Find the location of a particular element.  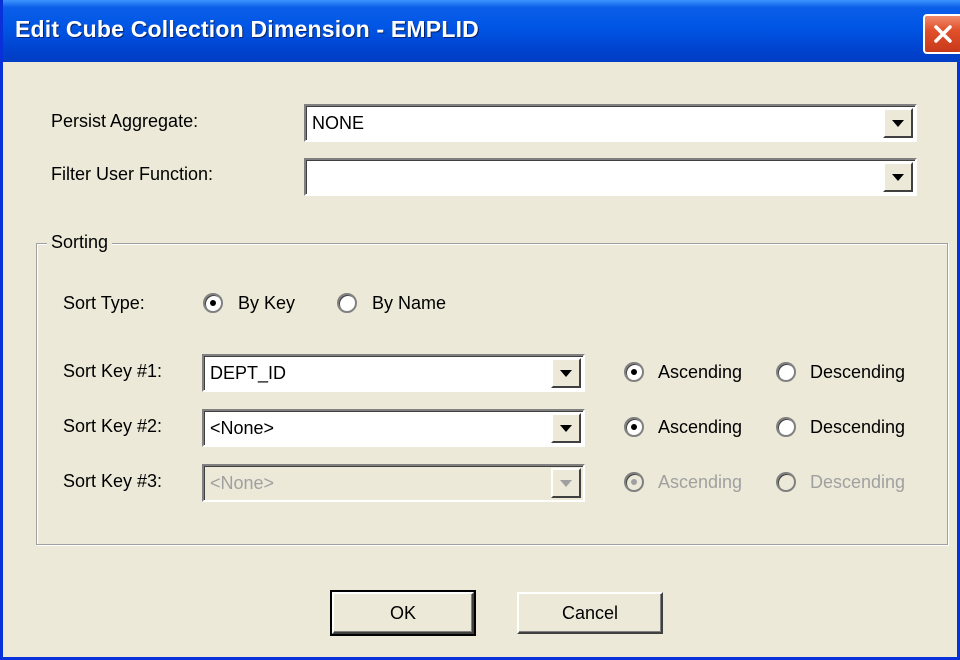

persist-aggregate-value: NONE is located at coordinates (338, 123).